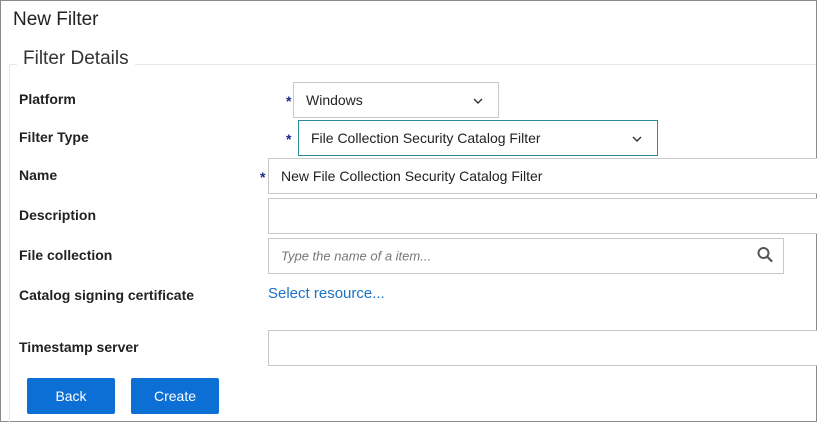  What do you see at coordinates (542, 216) in the screenshot?
I see `description-field` at bounding box center [542, 216].